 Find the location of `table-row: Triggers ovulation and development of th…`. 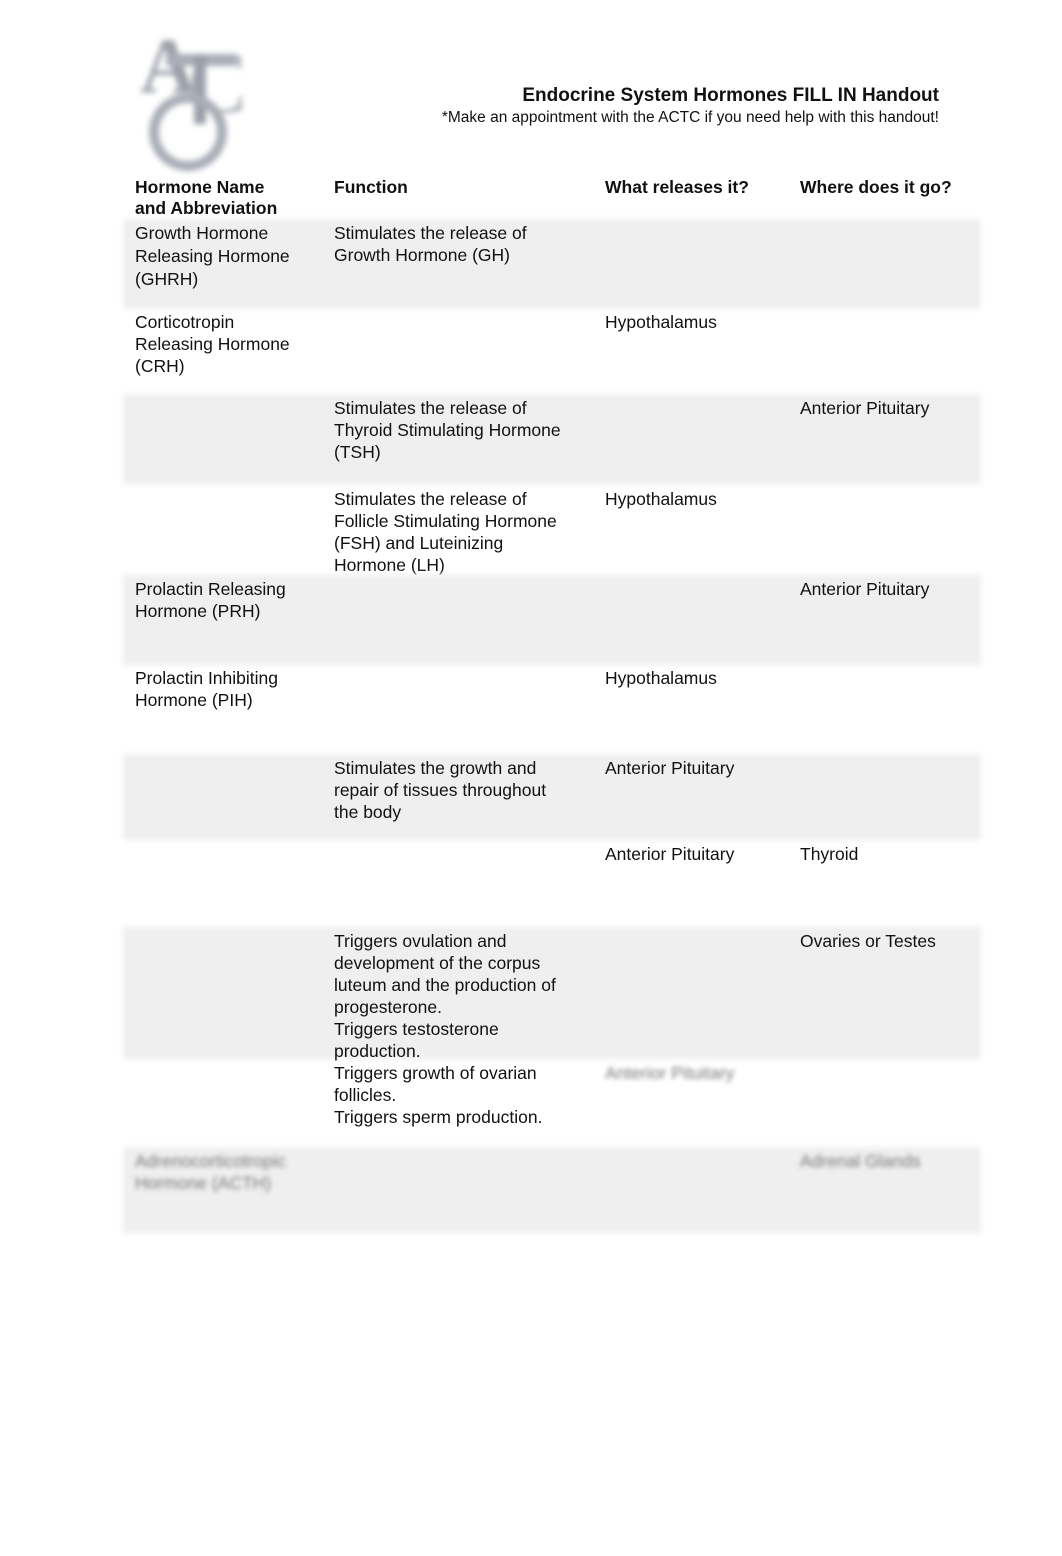

table-row: Triggers ovulation and development of th… is located at coordinates (553, 1028).